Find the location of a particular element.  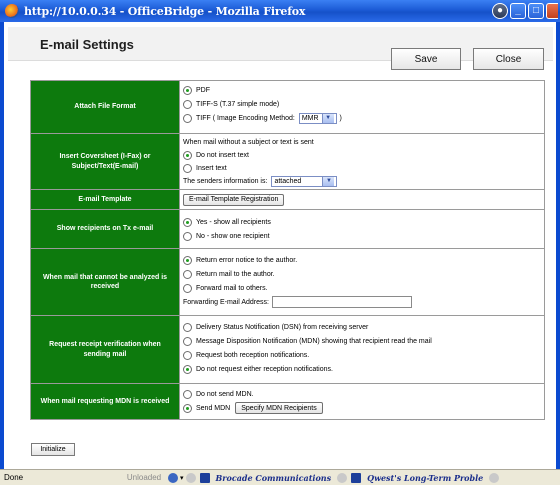

option-suffix: ) is located at coordinates (340, 118).